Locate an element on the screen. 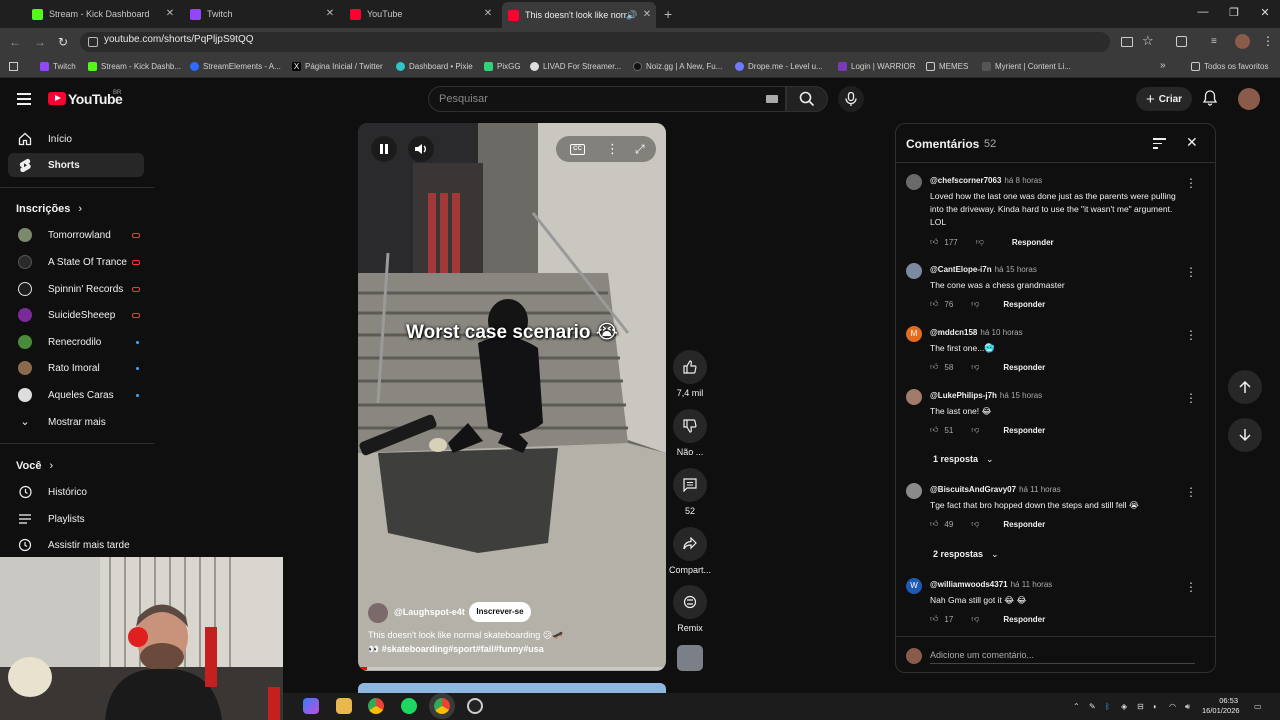 The height and width of the screenshot is (720, 1280). speaker-icon: 🔊 is located at coordinates (631, 15).